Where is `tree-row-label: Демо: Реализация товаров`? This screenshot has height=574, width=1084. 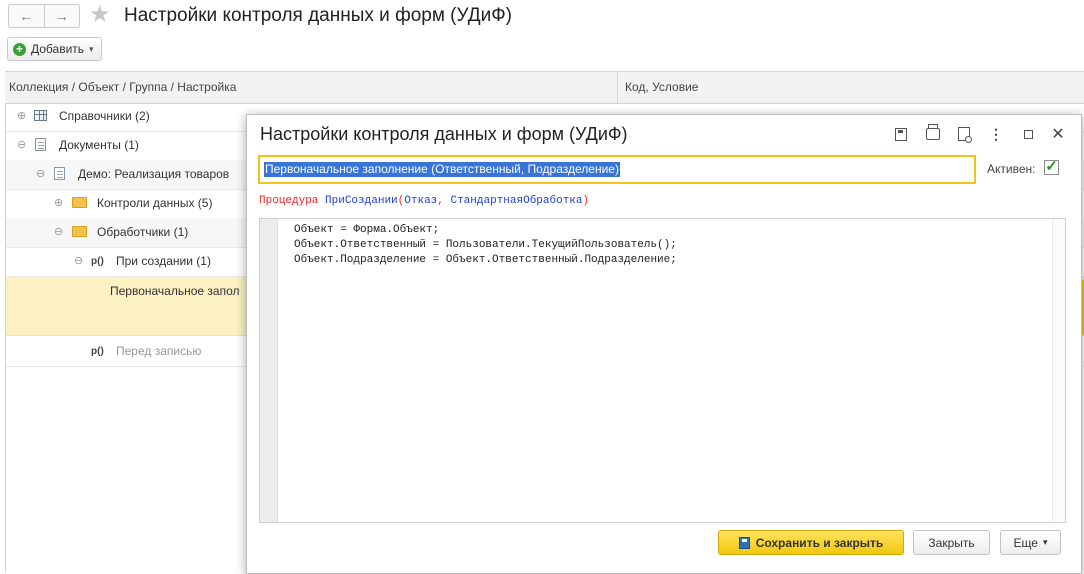
tree-row-label: Демо: Реализация товаров is located at coordinates (154, 174).